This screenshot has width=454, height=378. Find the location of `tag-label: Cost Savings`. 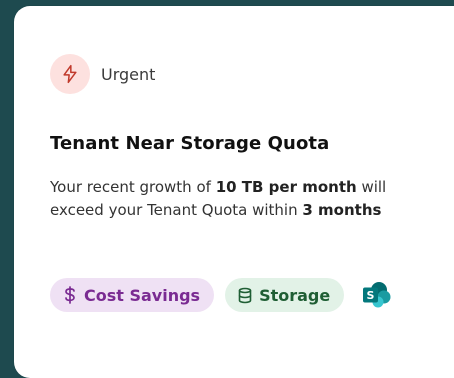

tag-label: Cost Savings is located at coordinates (142, 295).